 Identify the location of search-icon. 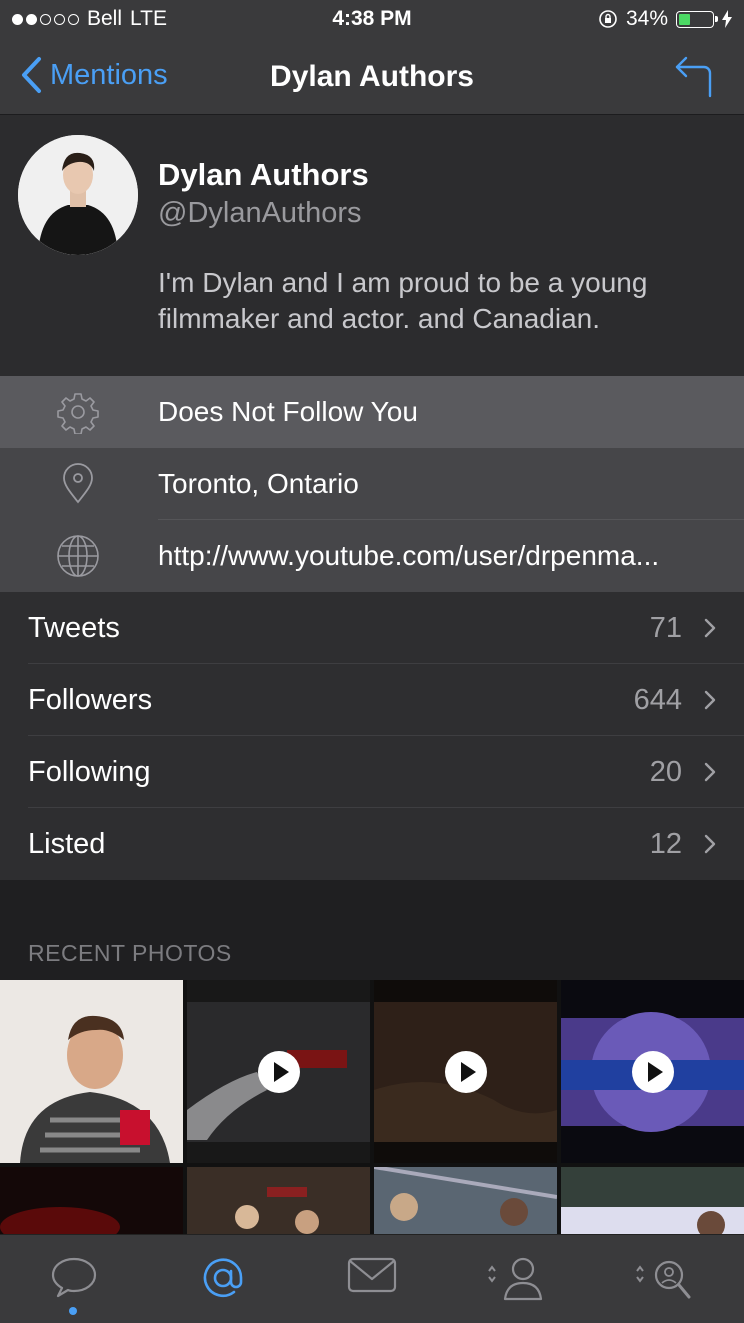
(663, 1279).